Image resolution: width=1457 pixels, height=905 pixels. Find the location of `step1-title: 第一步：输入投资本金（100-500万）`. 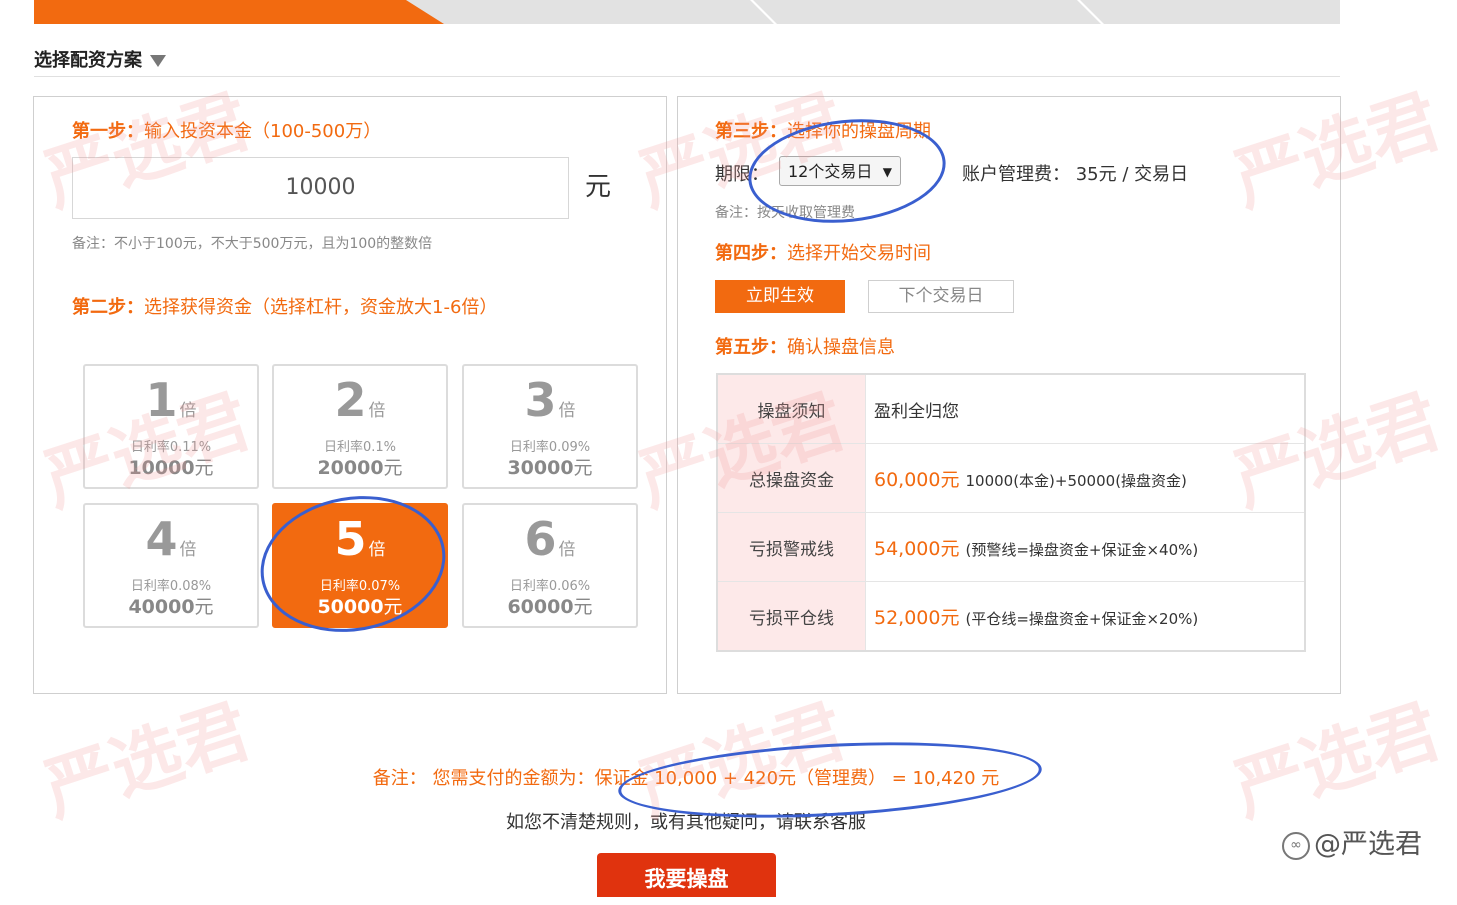

step1-title: 第一步：输入投资本金（100-500万） is located at coordinates (226, 130).